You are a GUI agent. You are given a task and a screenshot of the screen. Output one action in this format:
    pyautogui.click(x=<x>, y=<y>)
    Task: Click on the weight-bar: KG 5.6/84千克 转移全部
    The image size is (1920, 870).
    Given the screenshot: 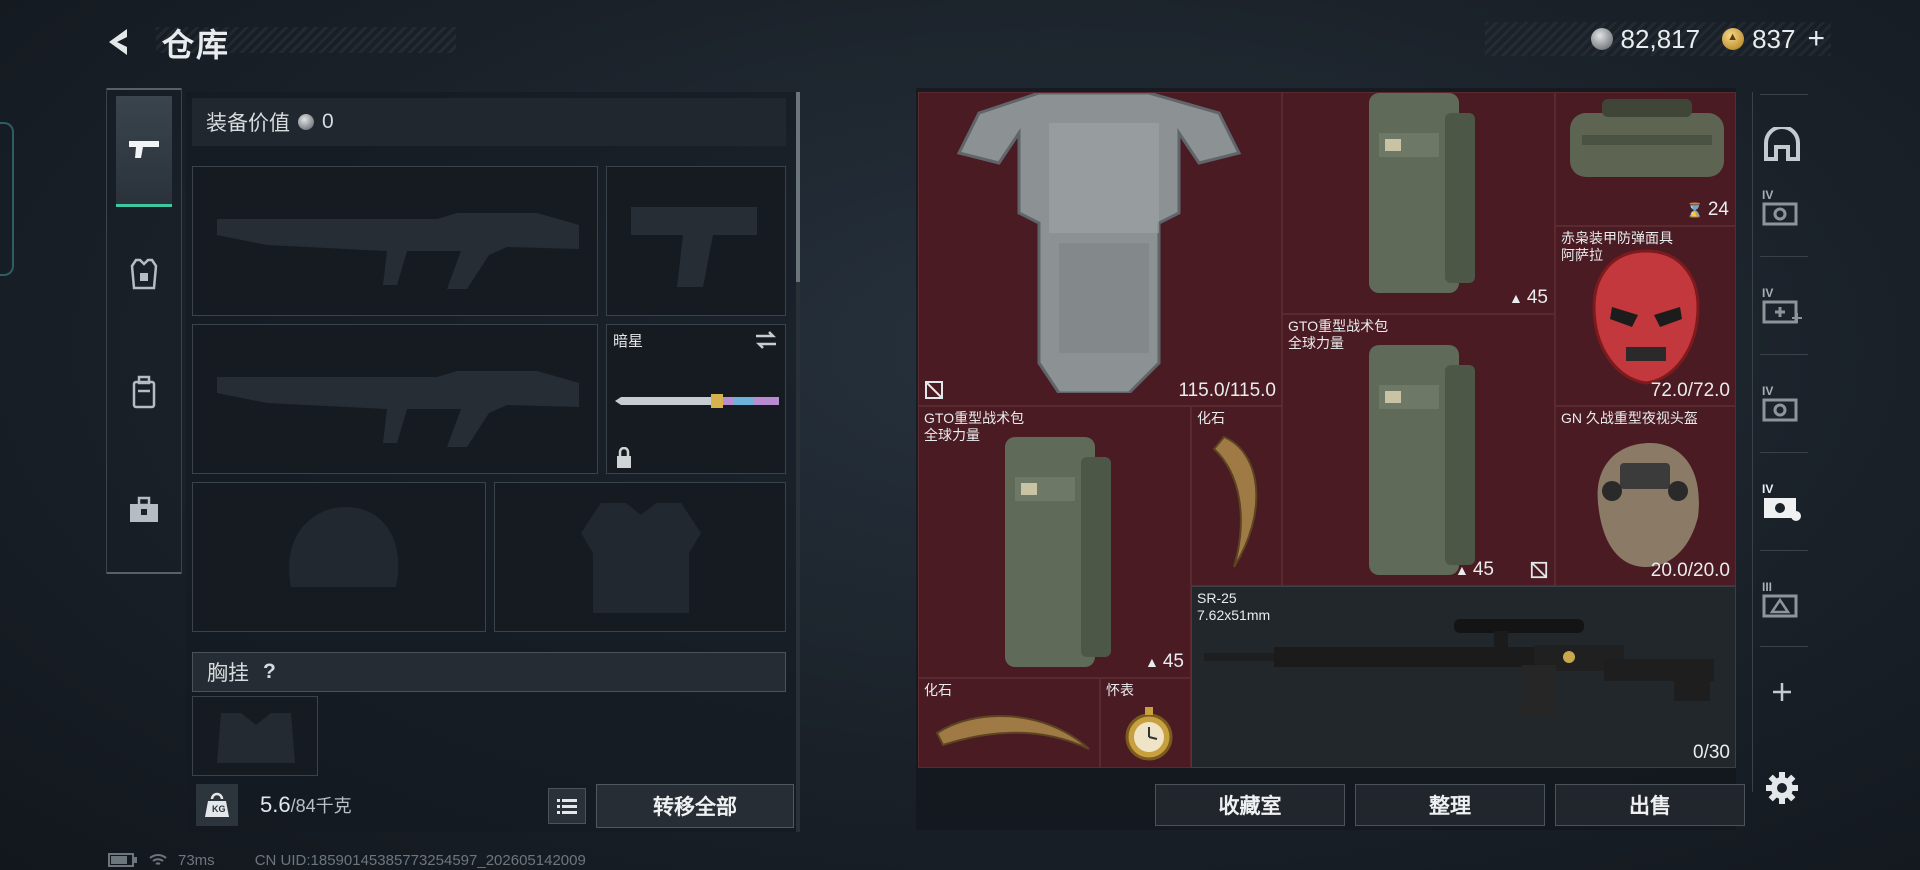 What is the action you would take?
    pyautogui.click(x=492, y=805)
    